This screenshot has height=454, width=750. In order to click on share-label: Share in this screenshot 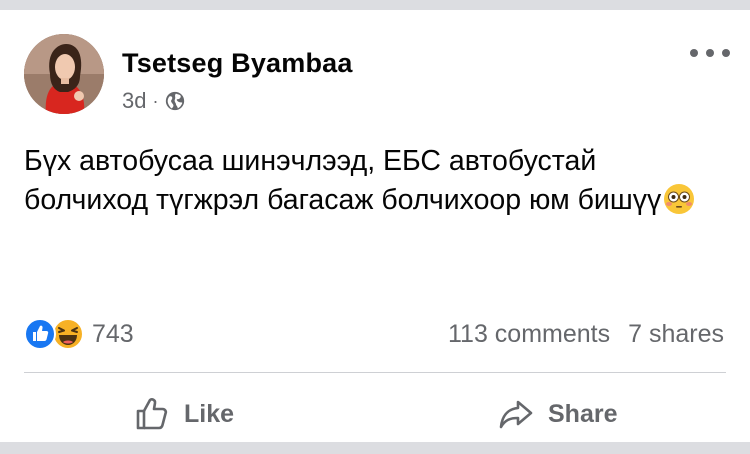, I will do `click(583, 413)`.